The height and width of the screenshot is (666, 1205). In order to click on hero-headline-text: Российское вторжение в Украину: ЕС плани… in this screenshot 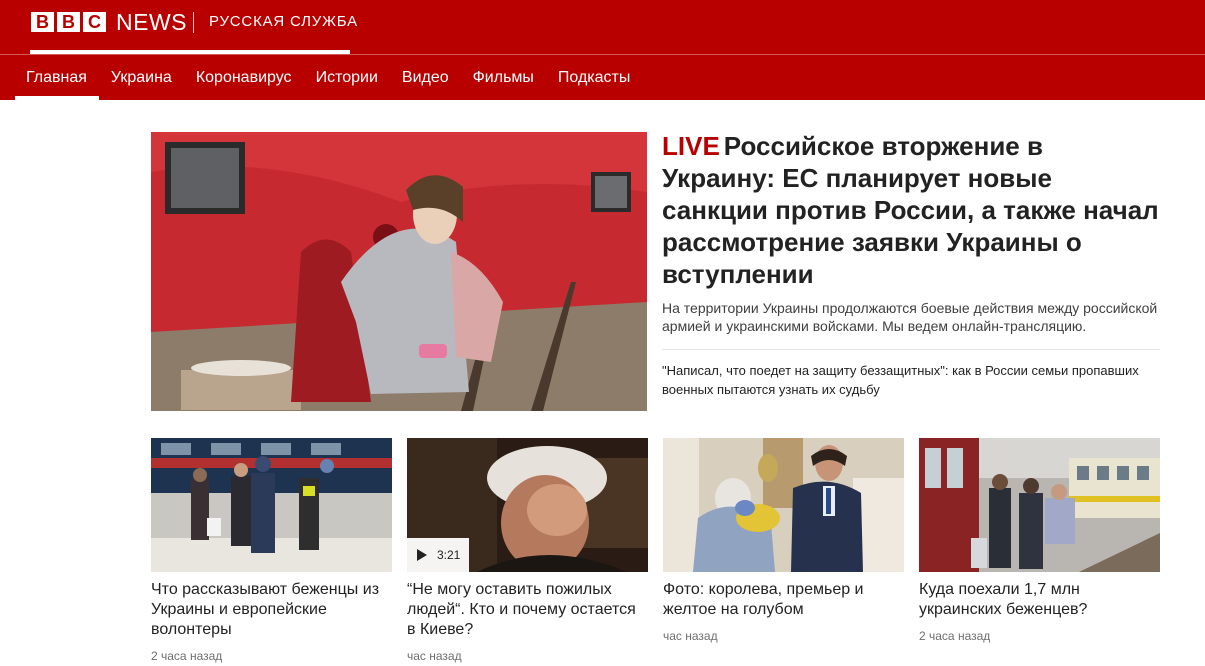, I will do `click(910, 210)`.